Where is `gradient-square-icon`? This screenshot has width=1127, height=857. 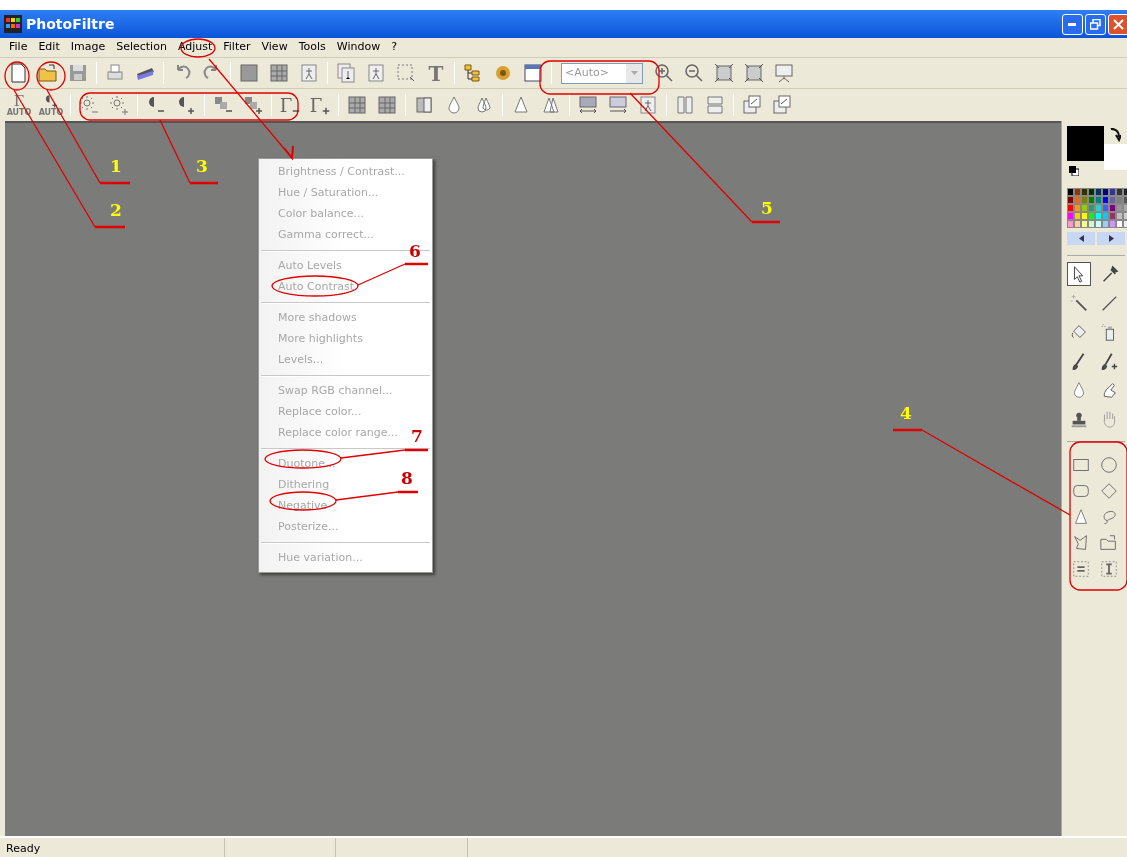 gradient-square-icon is located at coordinates (249, 73).